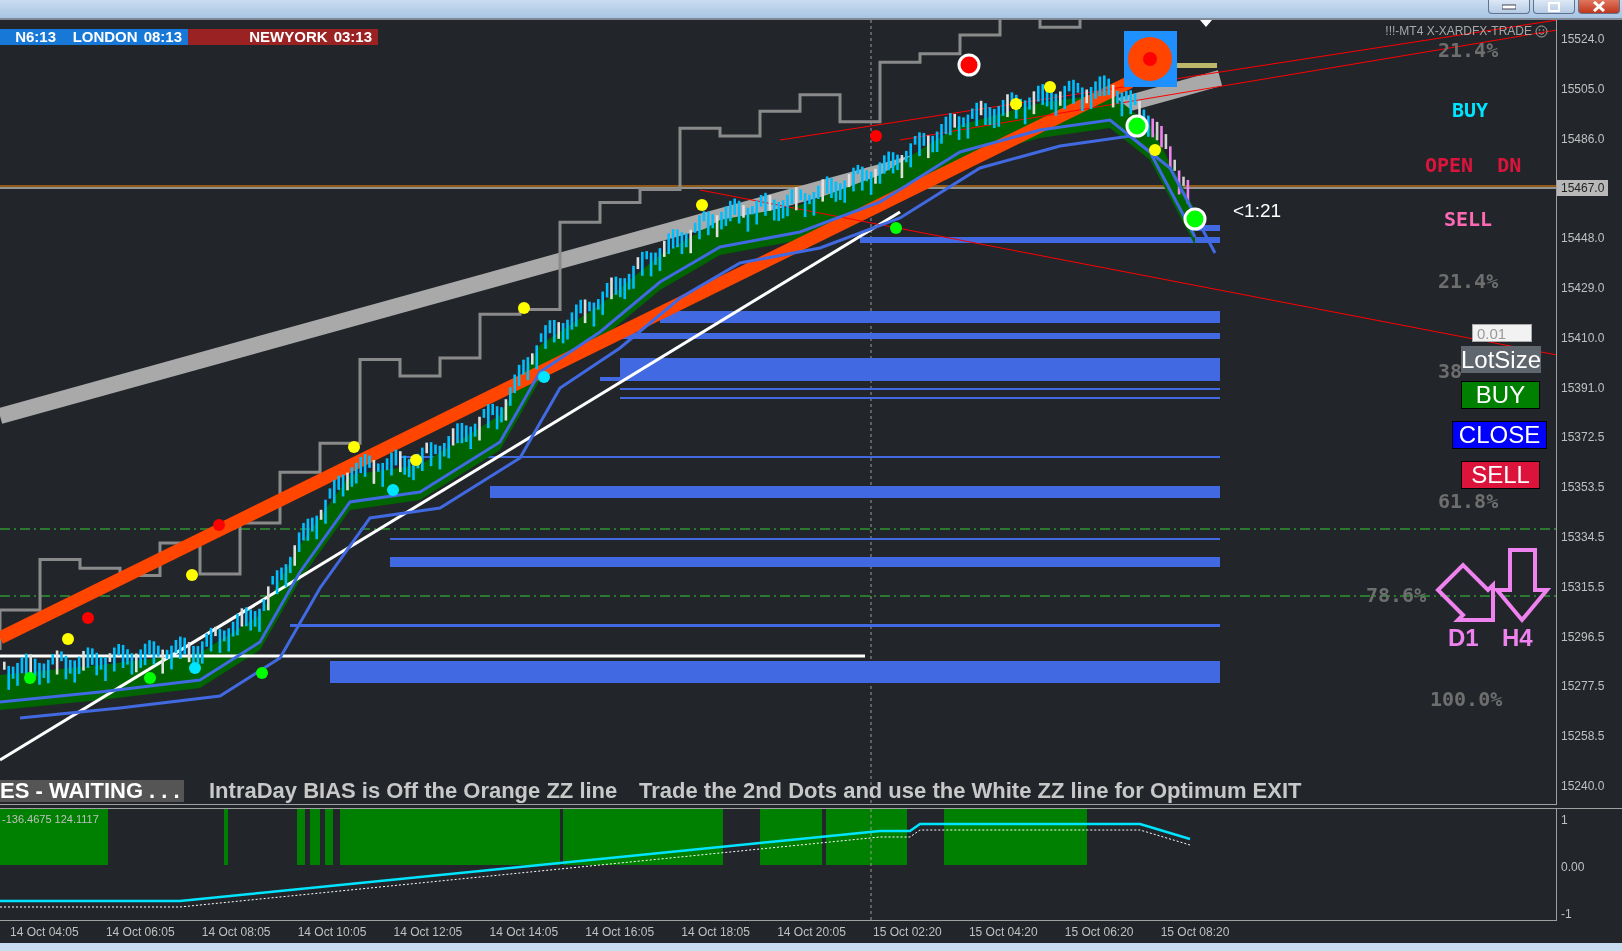 This screenshot has height=951, width=1622. Describe the element at coordinates (140, 932) in the screenshot. I see `time-label: 14 Oct 06:05` at that location.